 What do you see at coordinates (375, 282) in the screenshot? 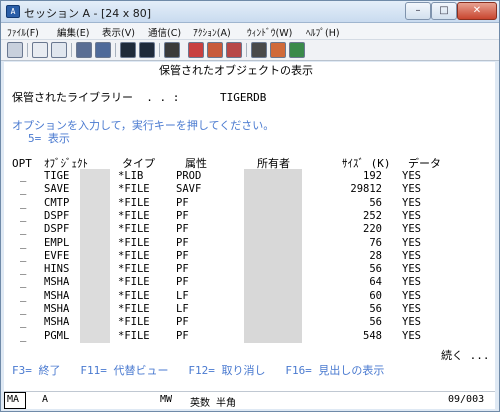
I see `row-size: 64` at bounding box center [375, 282].